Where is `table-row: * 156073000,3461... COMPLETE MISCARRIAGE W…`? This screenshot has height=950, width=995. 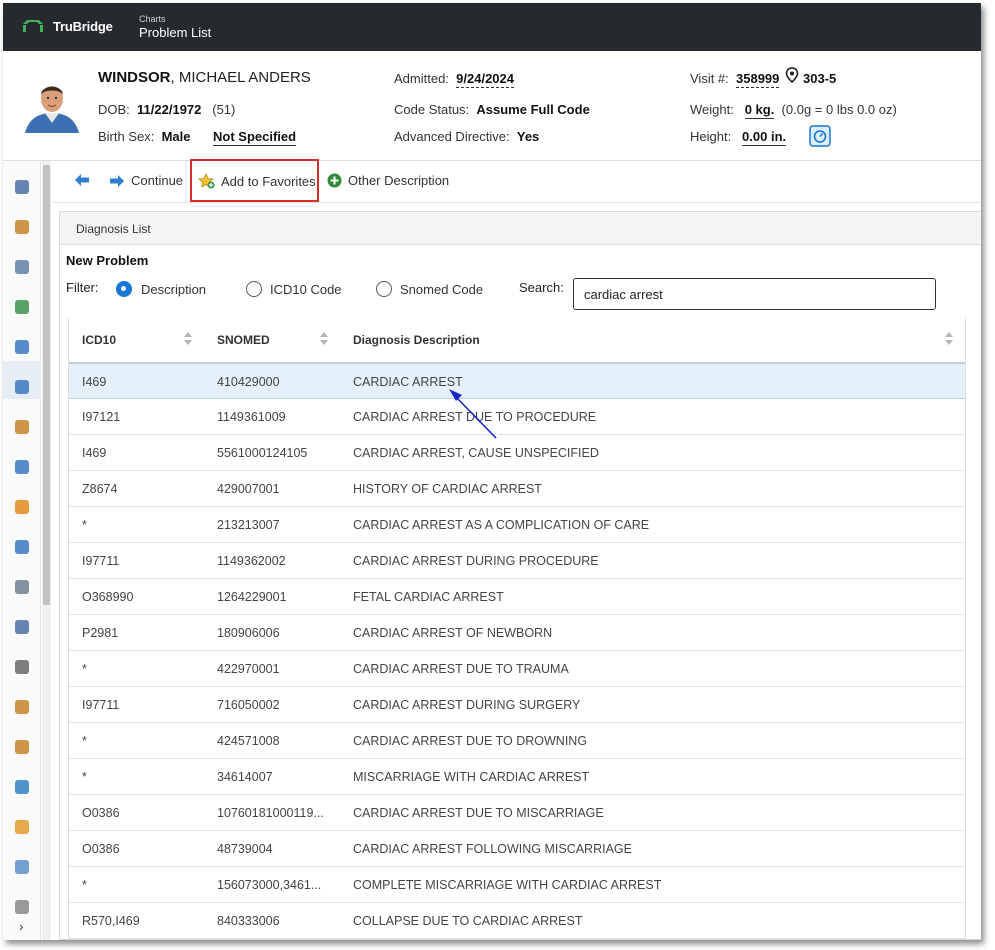 table-row: * 156073000,3461... COMPLETE MISCARRIAGE W… is located at coordinates (517, 885).